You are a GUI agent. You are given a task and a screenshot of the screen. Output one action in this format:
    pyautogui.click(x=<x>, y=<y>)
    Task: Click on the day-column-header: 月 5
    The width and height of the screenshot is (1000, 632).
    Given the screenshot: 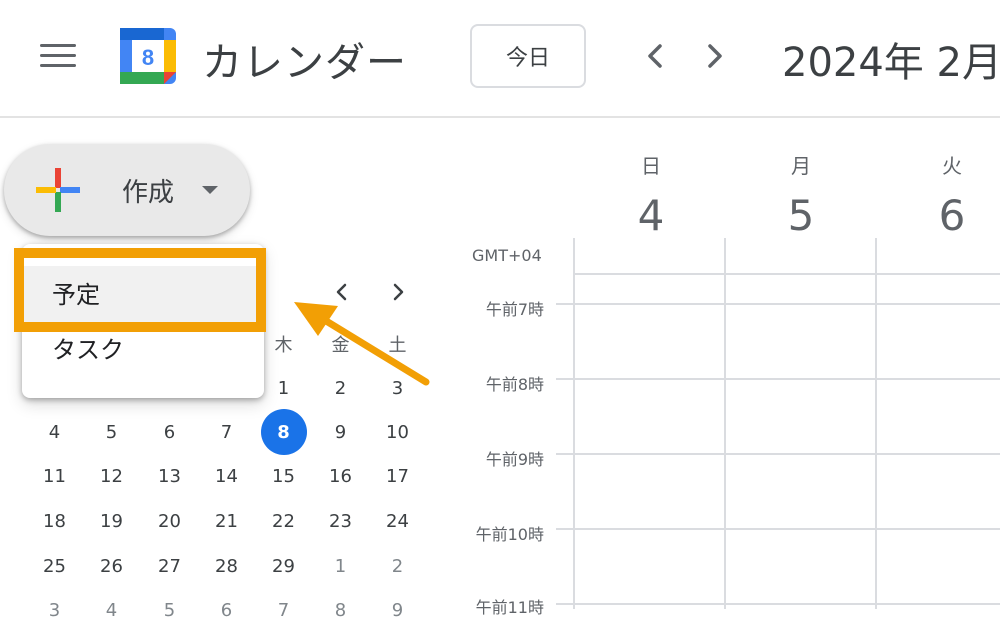 What is the action you would take?
    pyautogui.click(x=801, y=195)
    